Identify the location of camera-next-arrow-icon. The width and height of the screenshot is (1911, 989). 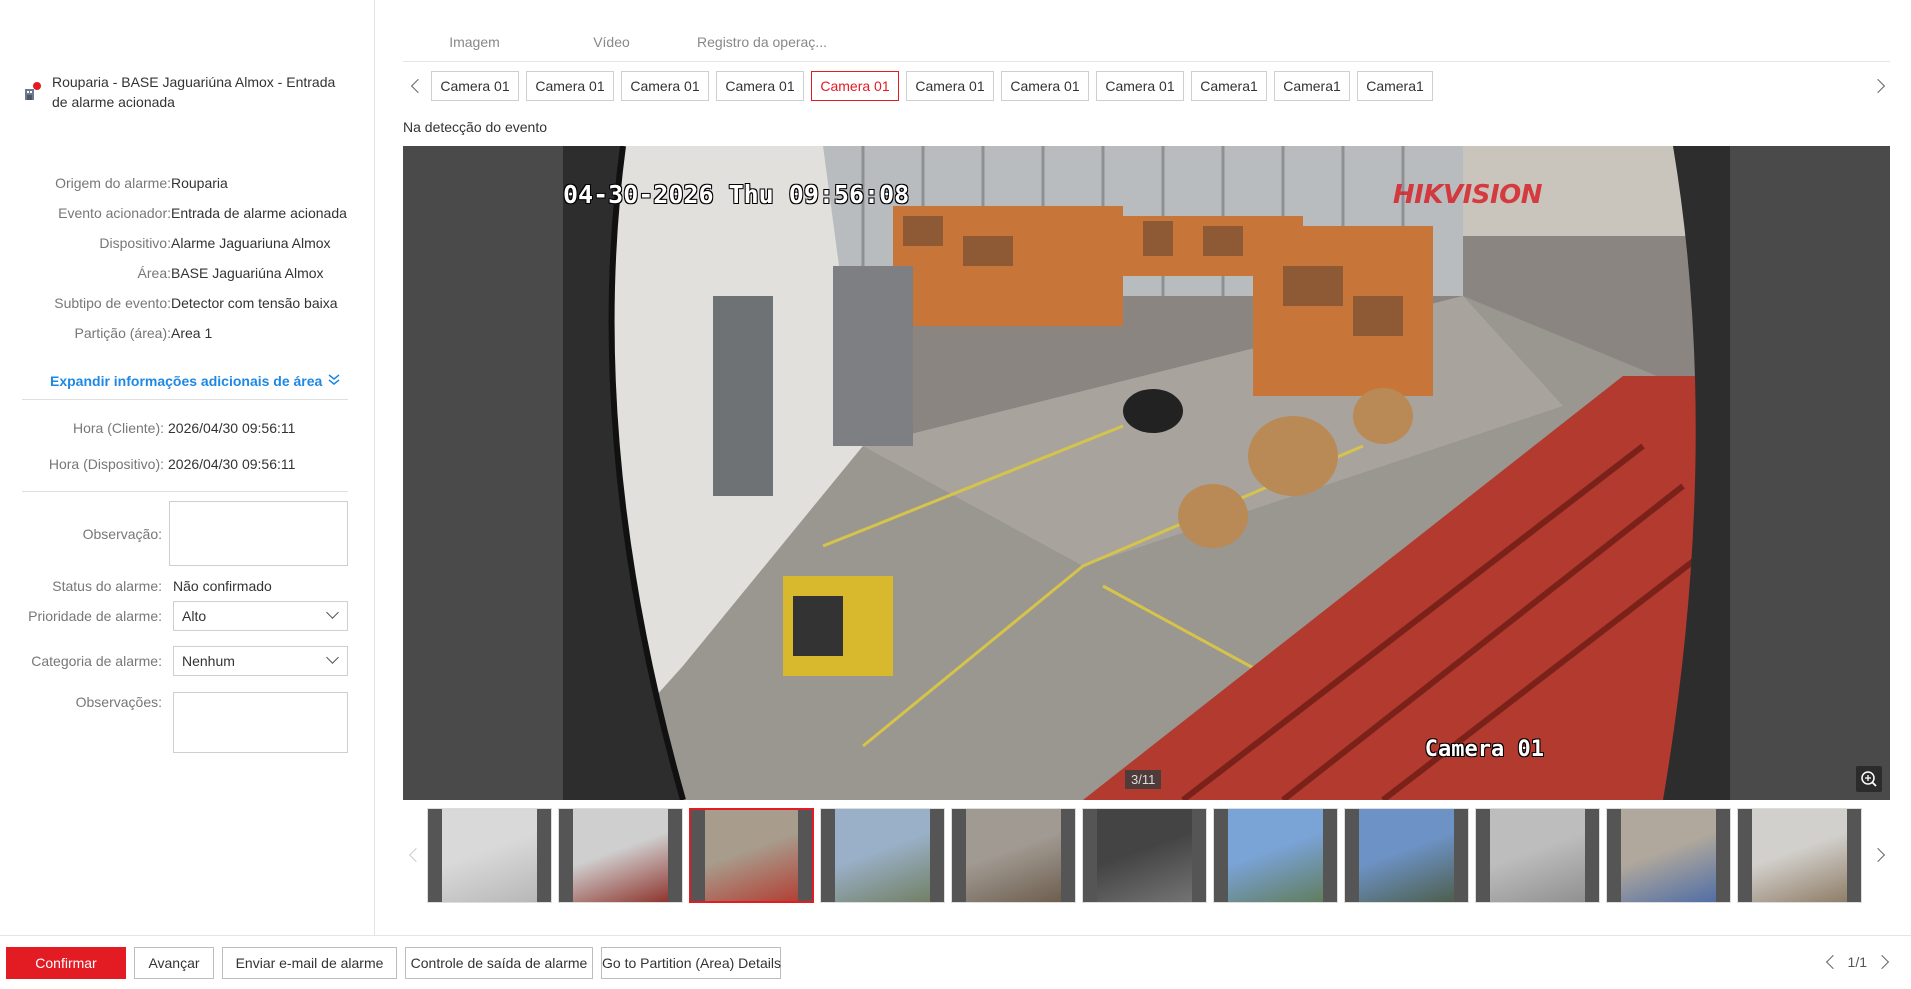
(1878, 86).